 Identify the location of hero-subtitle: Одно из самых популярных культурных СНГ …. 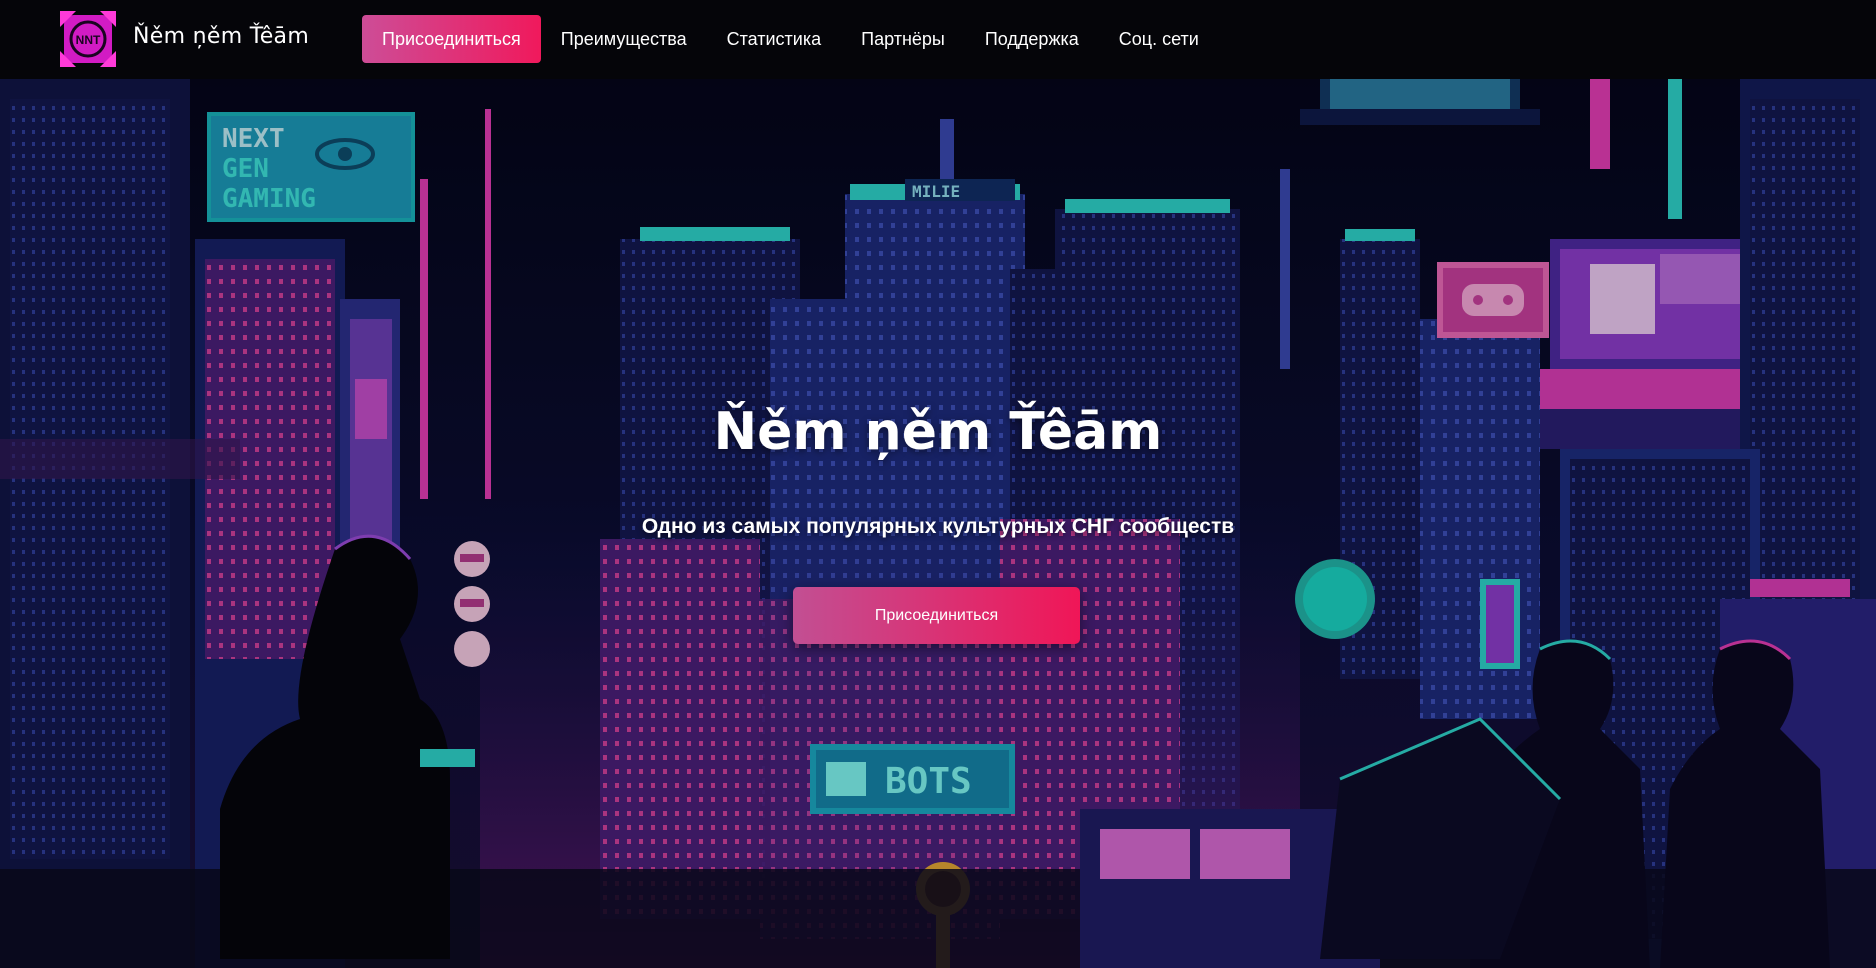
(938, 526).